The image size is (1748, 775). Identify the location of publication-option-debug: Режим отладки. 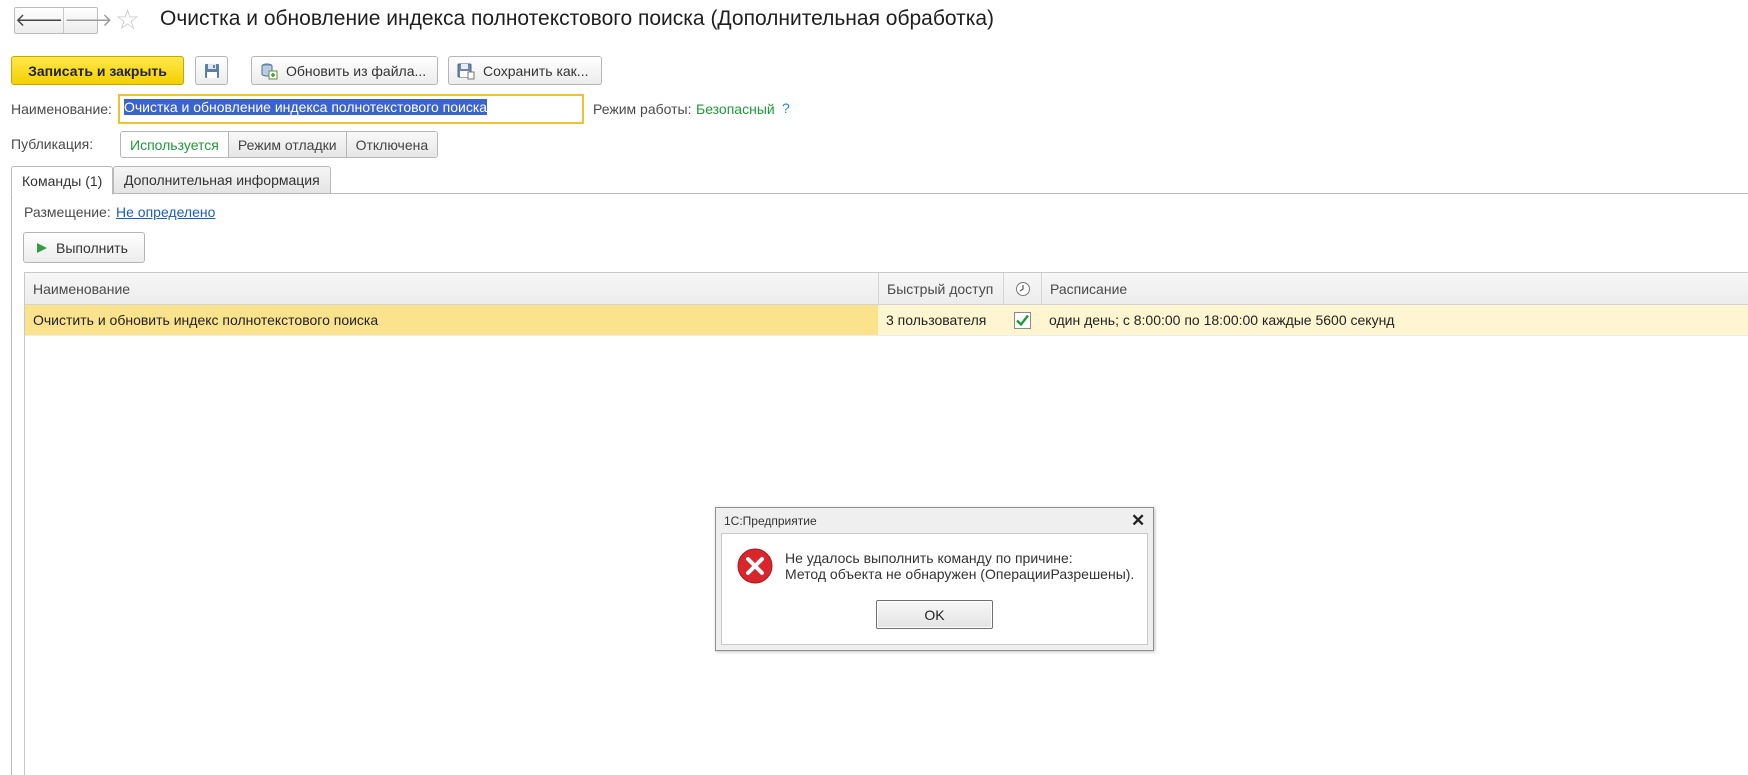
(286, 144).